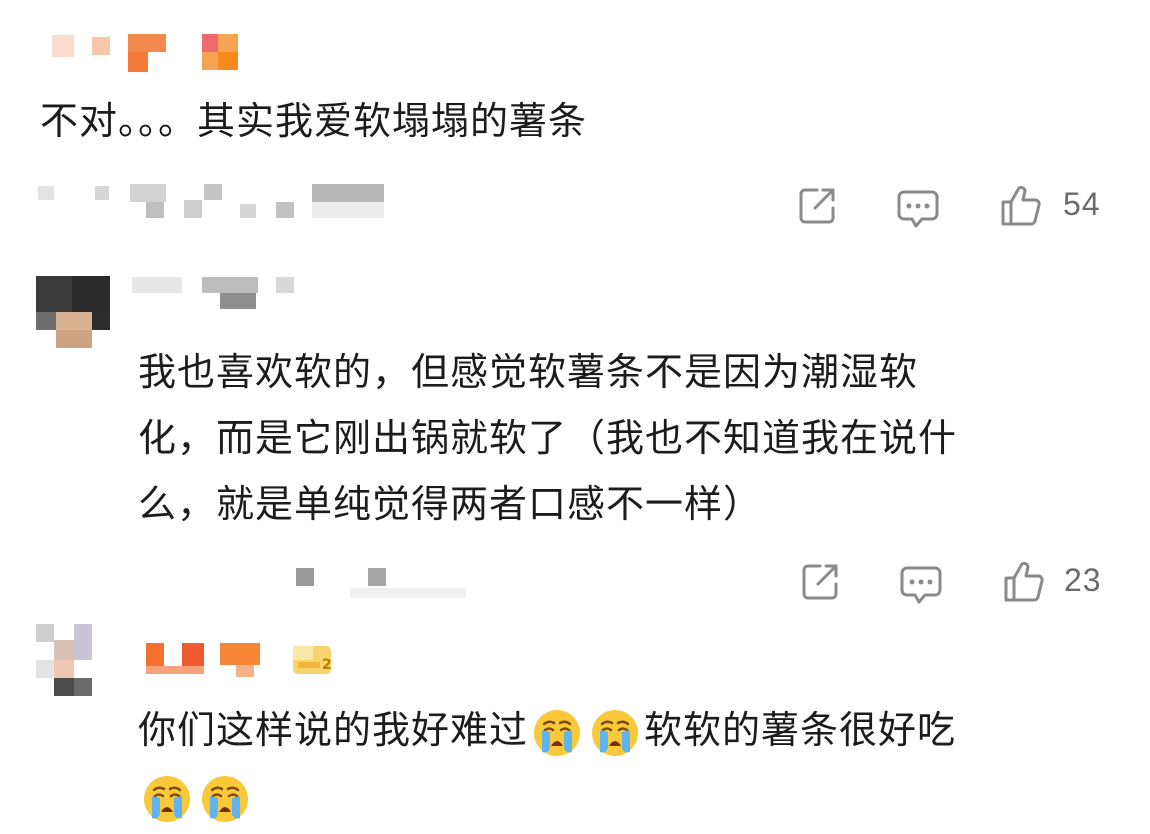 Image resolution: width=1150 pixels, height=834 pixels. Describe the element at coordinates (800, 730) in the screenshot. I see `comment-text-part-2: 软软的薯条很好吃` at that location.